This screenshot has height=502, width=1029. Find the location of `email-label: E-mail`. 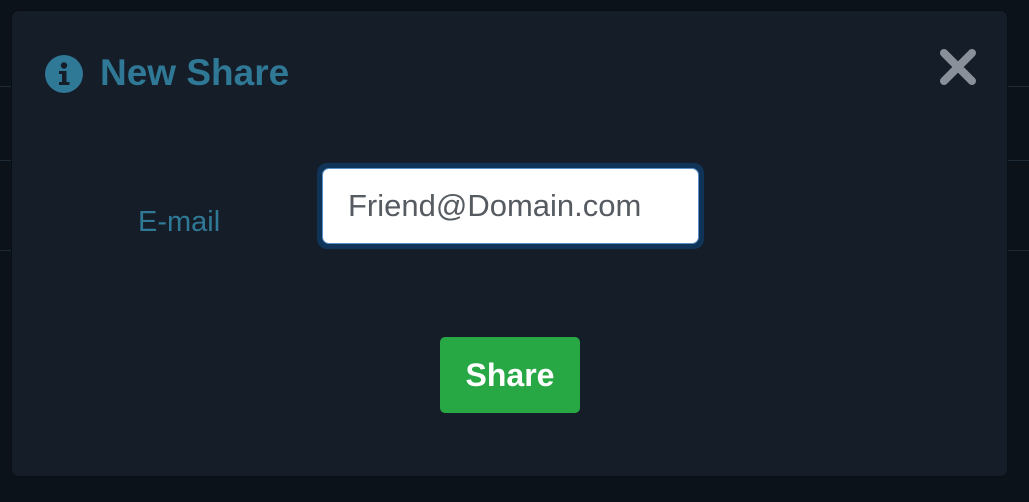

email-label: E-mail is located at coordinates (179, 222).